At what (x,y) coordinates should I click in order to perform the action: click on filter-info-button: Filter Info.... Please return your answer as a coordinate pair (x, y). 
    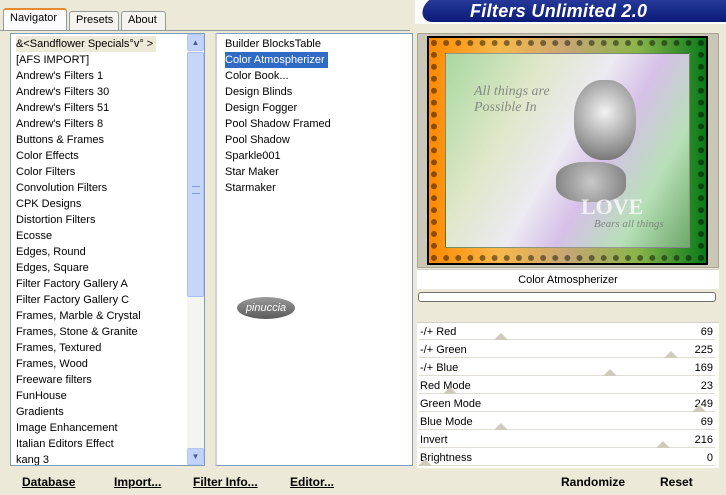
    Looking at the image, I should click on (225, 482).